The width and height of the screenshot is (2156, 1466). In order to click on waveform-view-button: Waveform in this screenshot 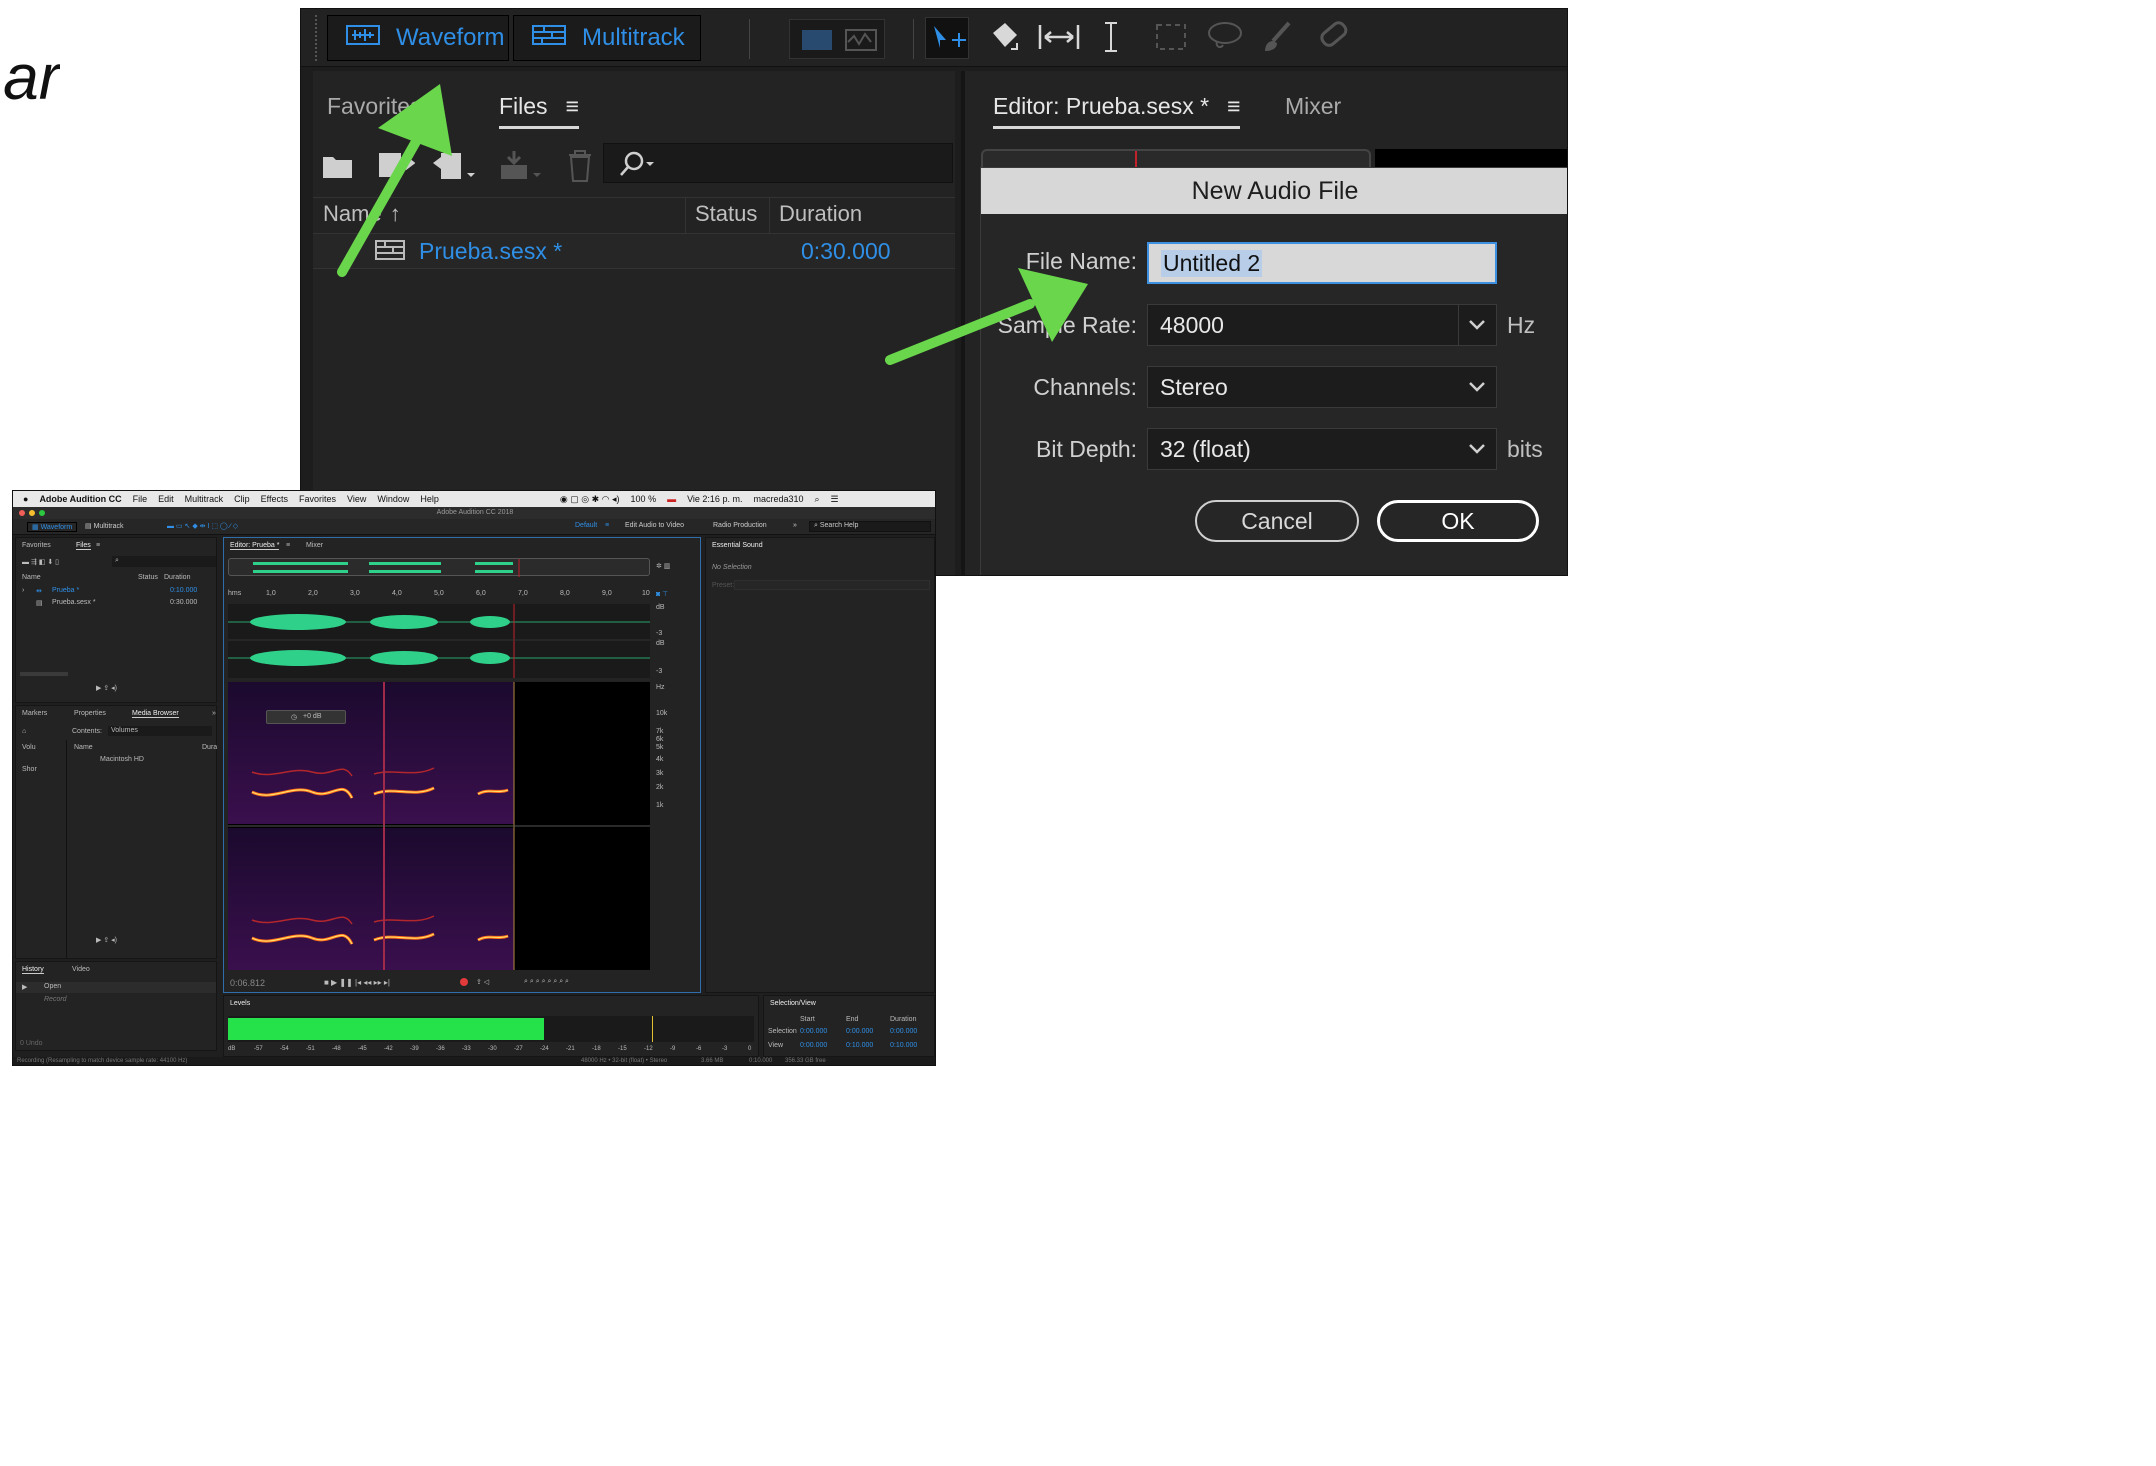, I will do `click(418, 38)`.